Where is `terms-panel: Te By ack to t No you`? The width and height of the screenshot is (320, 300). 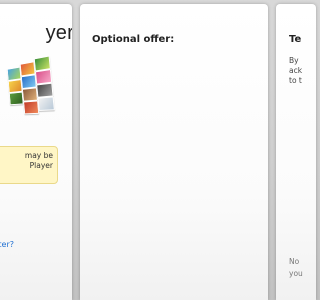
terms-panel: Te By ack to t No you is located at coordinates (296, 152).